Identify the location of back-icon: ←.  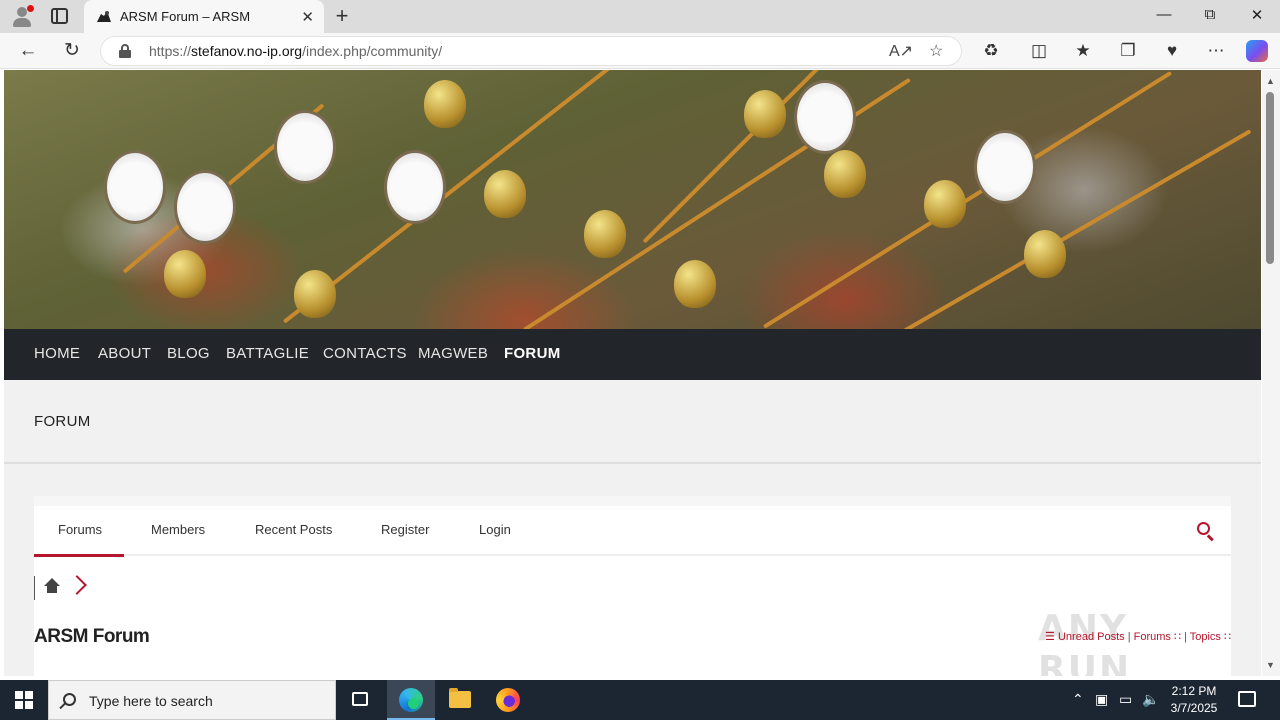
(28, 51).